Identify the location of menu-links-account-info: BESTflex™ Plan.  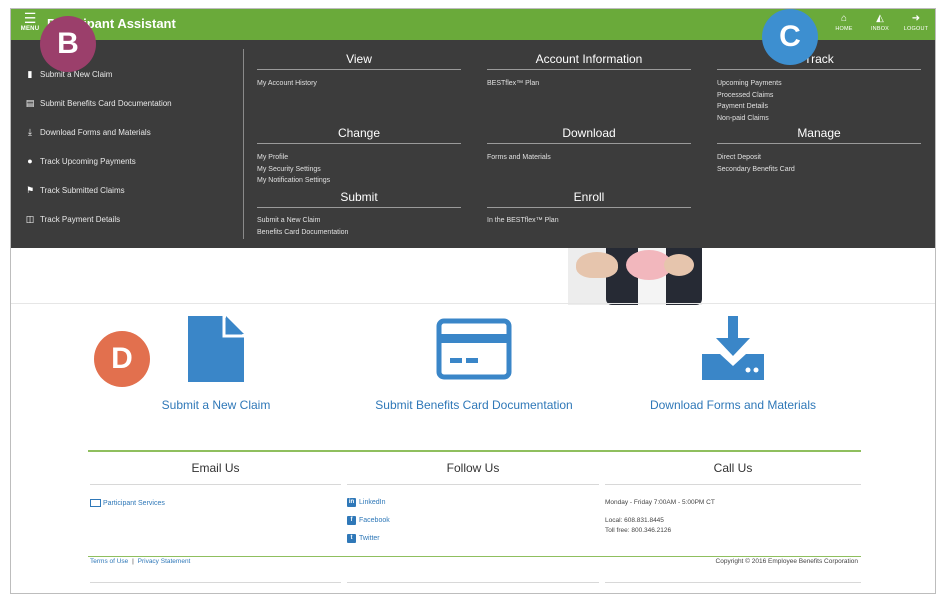
(513, 84).